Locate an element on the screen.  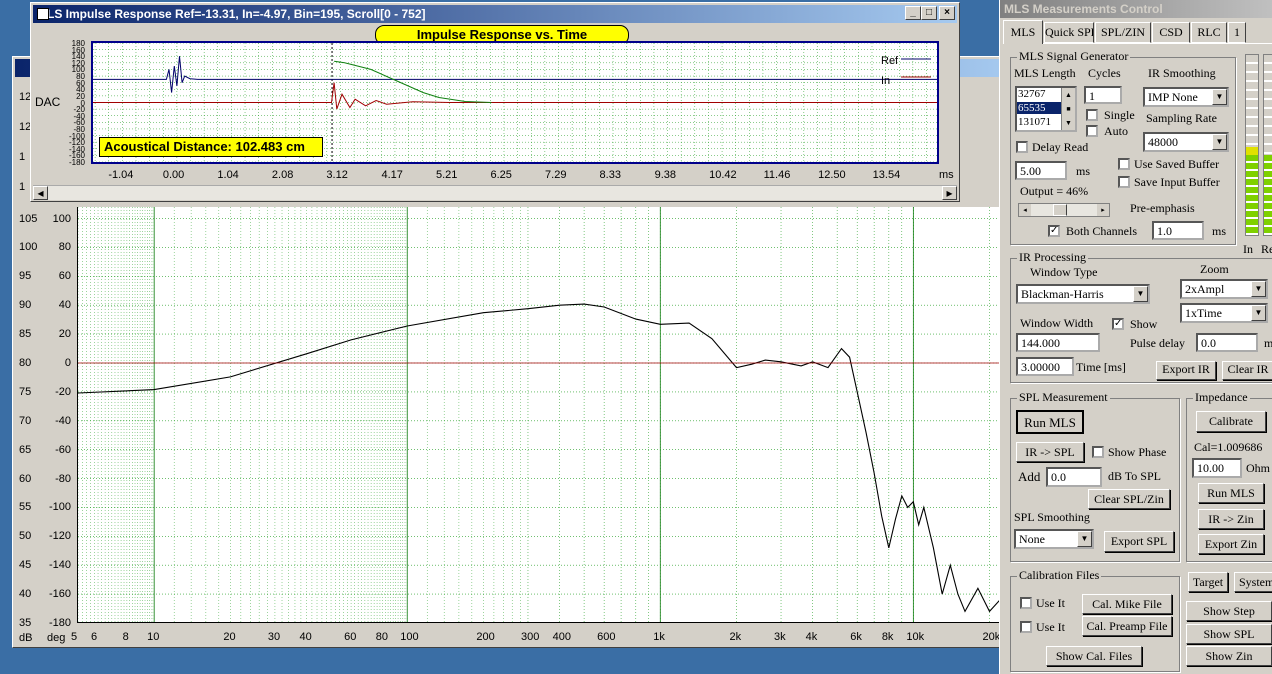
show-cal-files-button: Show Cal. Files is located at coordinates (1094, 656).